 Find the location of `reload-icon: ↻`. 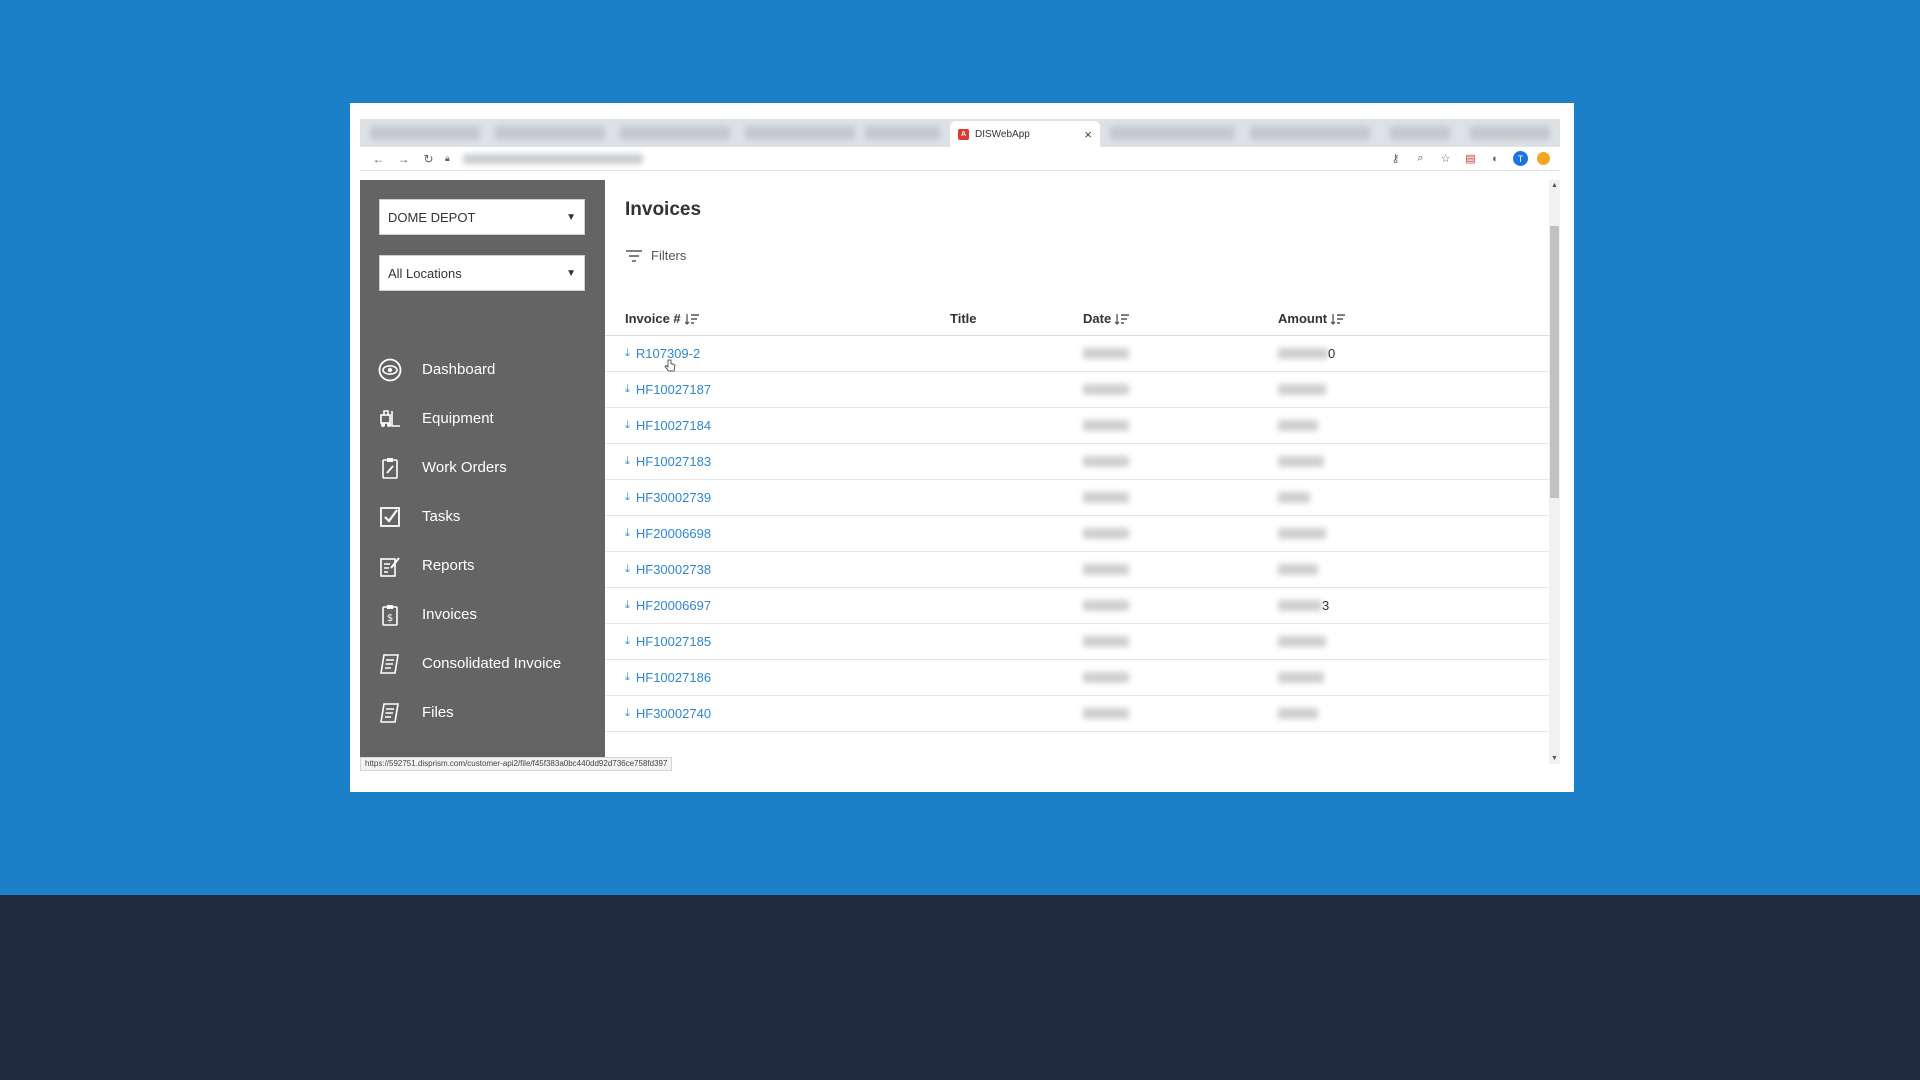

reload-icon: ↻ is located at coordinates (428, 159).